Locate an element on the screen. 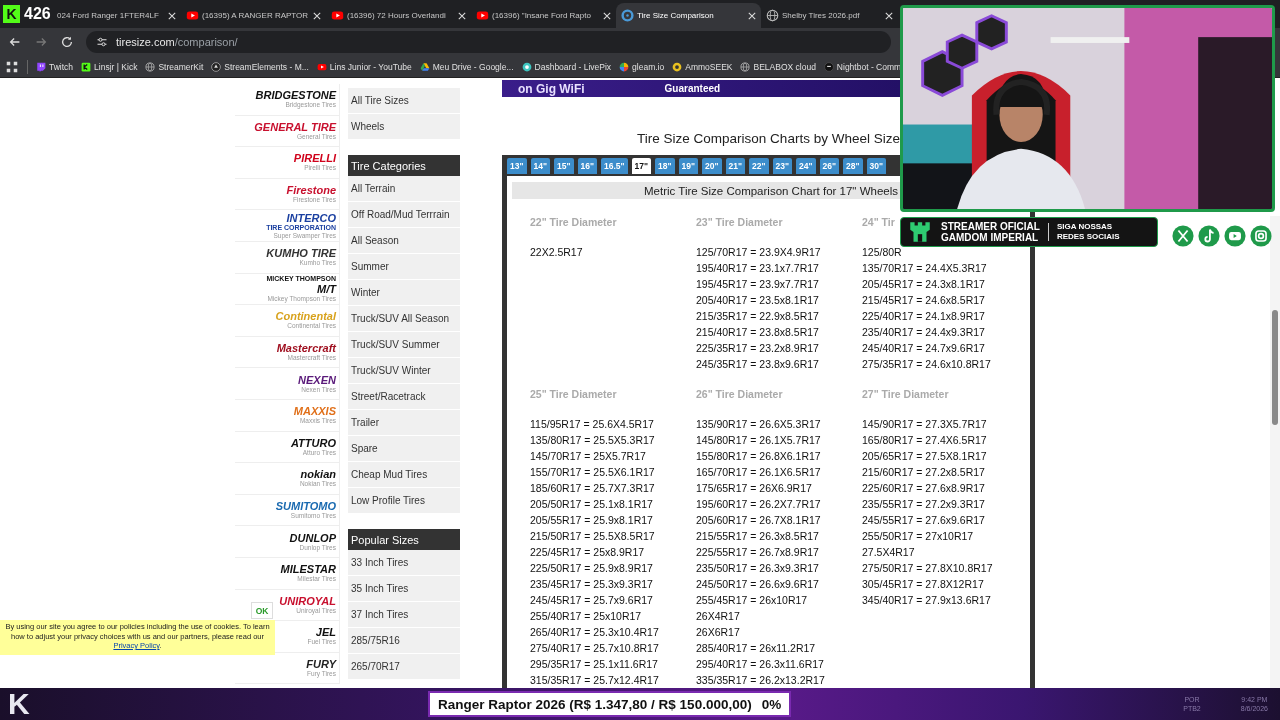  size-tab: 16.5" is located at coordinates (614, 166).